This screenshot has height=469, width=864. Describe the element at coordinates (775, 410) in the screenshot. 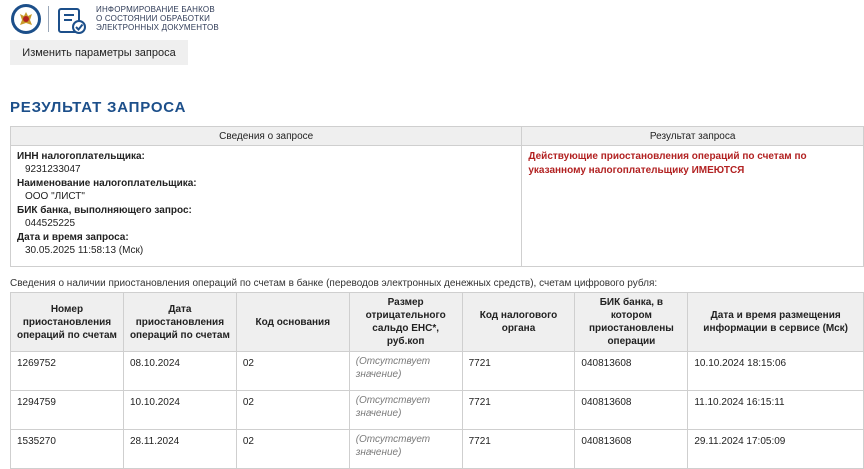

I see `cell-posted-datetime: 11.10.2024 16:15:11` at that location.